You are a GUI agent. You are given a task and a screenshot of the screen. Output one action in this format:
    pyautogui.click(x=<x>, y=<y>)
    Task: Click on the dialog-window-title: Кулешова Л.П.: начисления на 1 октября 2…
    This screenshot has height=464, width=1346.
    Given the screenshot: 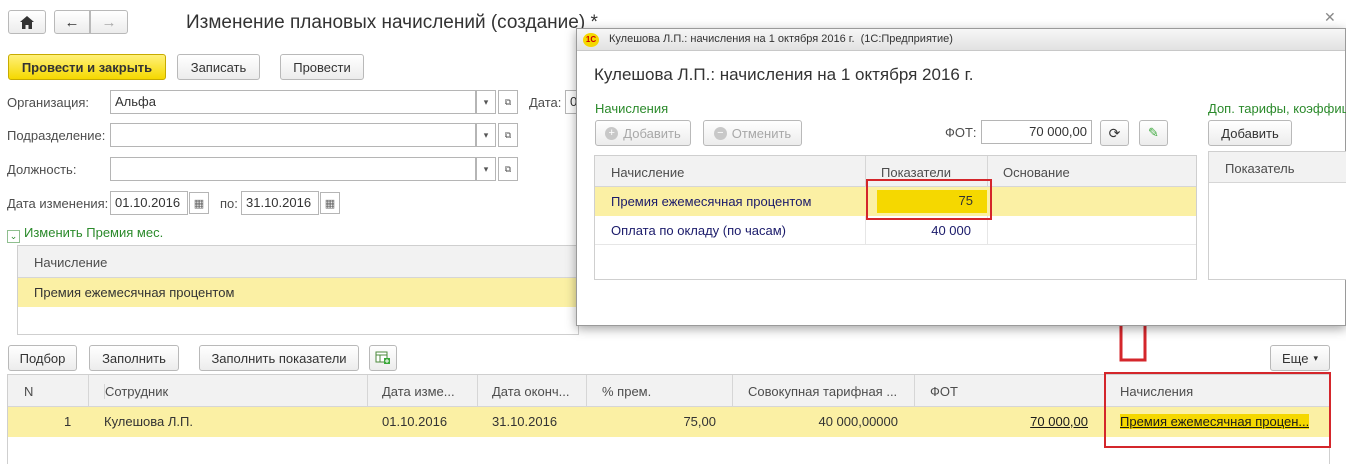 What is the action you would take?
    pyautogui.click(x=781, y=39)
    